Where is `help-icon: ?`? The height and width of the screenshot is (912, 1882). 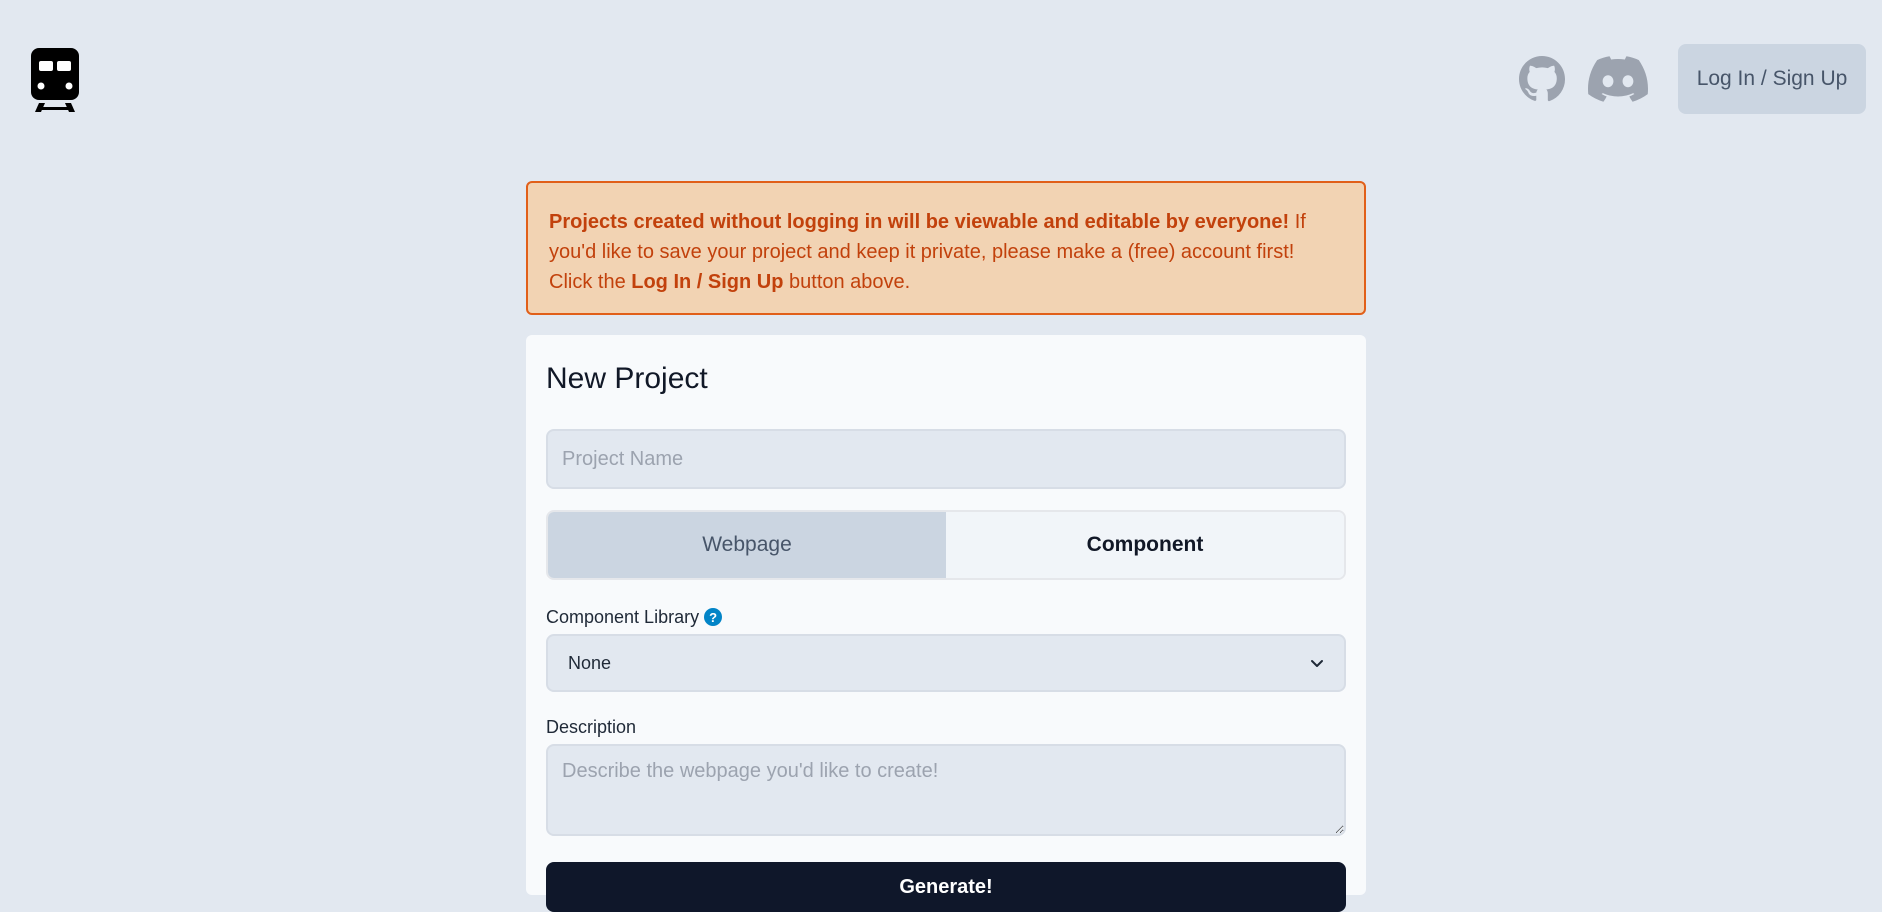 help-icon: ? is located at coordinates (713, 617).